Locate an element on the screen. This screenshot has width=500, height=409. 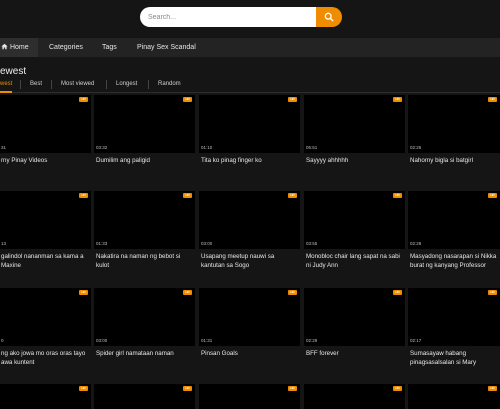
search-input is located at coordinates (230, 17).